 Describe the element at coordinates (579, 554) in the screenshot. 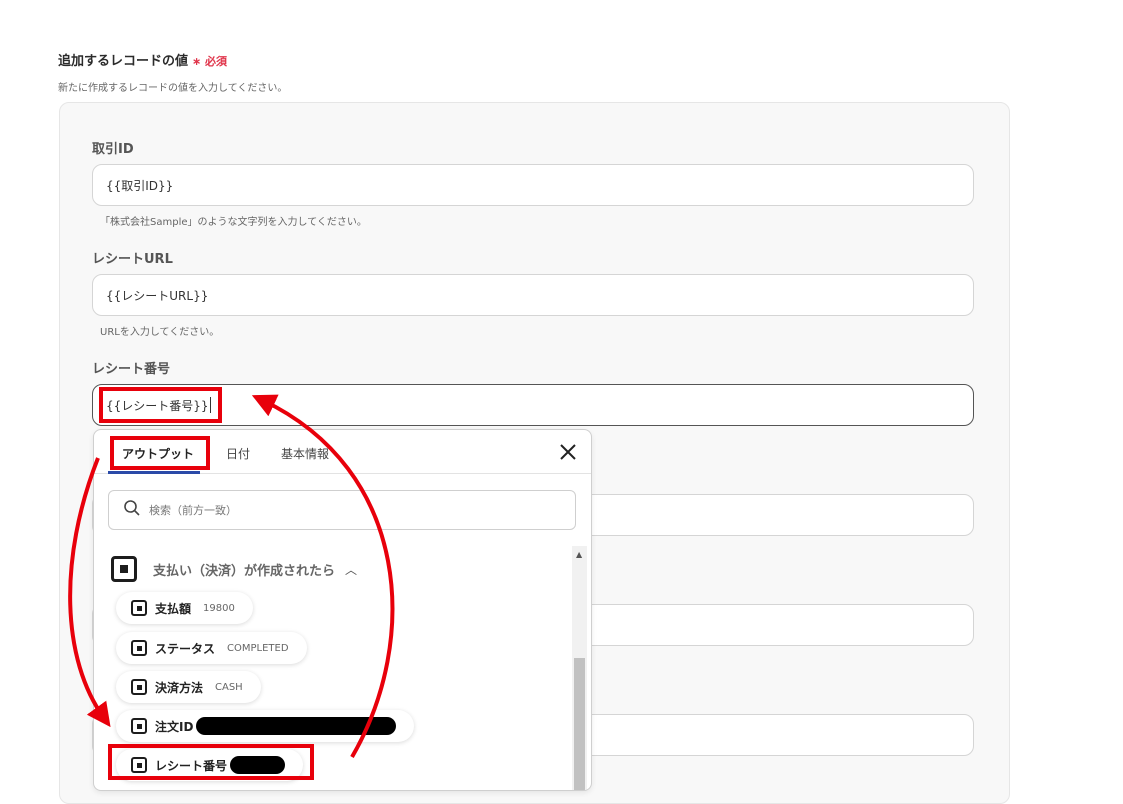

I see `scroll-up-arrow-icon: ▲` at that location.